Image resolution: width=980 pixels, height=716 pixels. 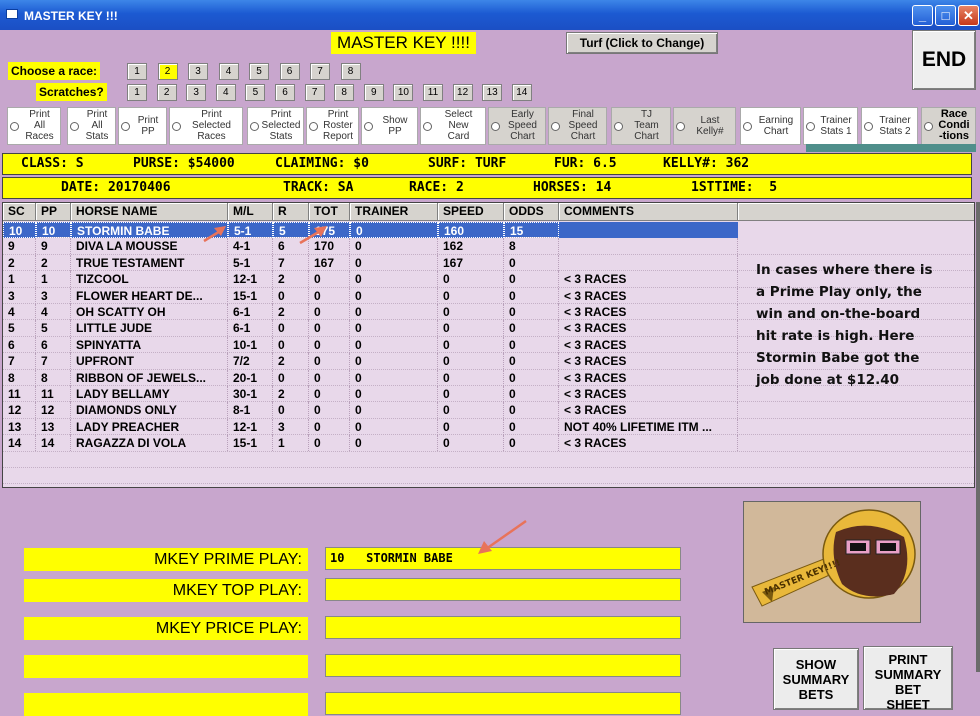 I want to click on app-icon, so click(x=12, y=14).